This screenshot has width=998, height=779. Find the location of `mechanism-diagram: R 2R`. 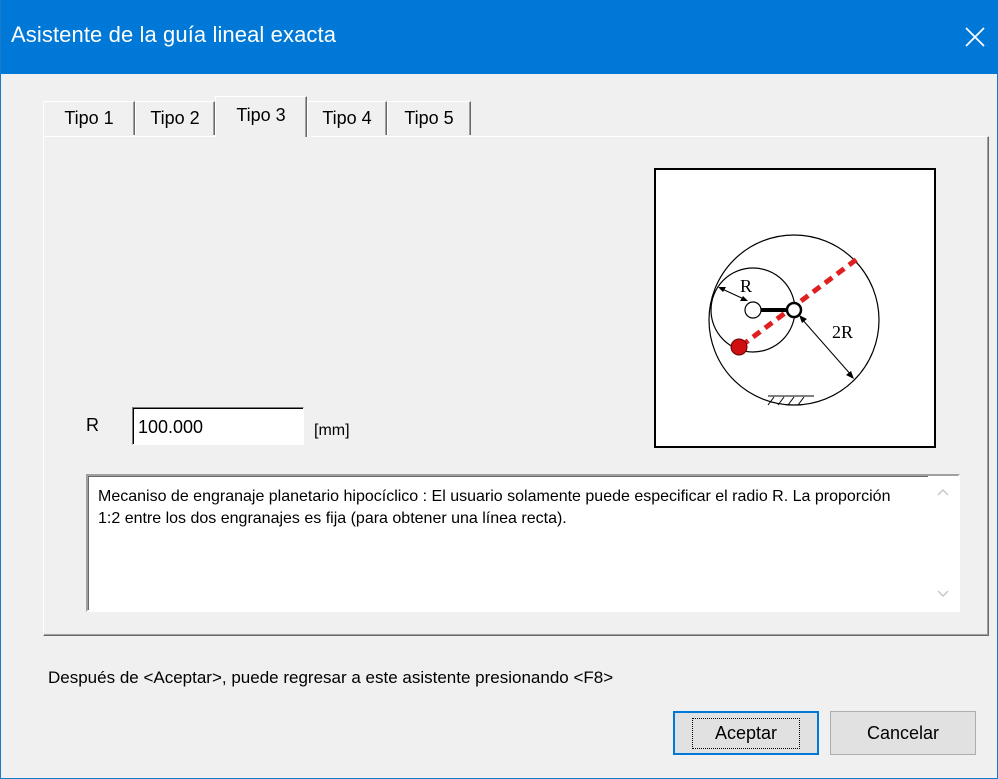

mechanism-diagram: R 2R is located at coordinates (795, 308).